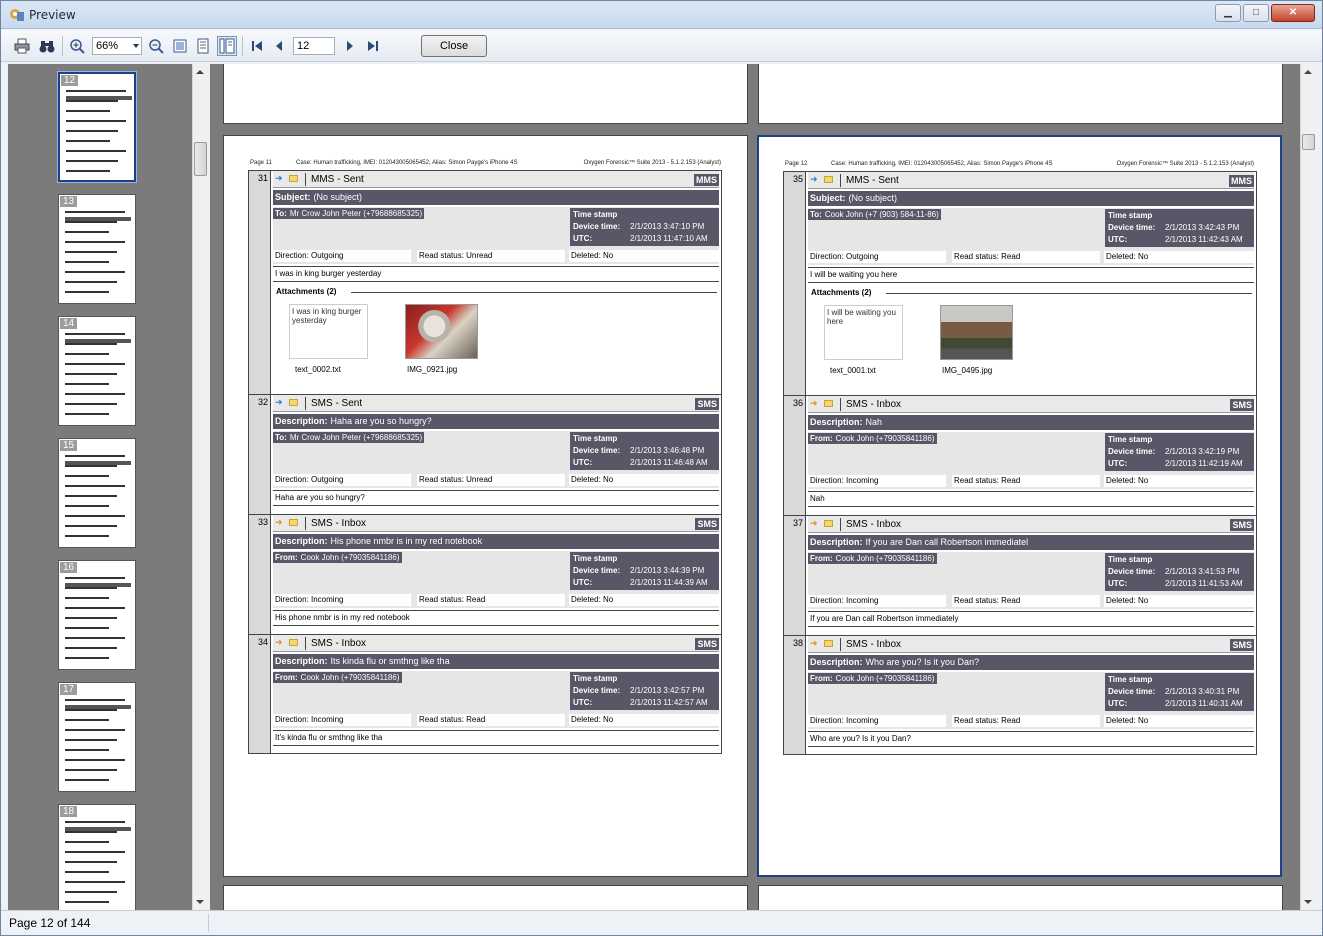 The width and height of the screenshot is (1323, 936). I want to click on field-read: Read status: Read, so click(491, 600).